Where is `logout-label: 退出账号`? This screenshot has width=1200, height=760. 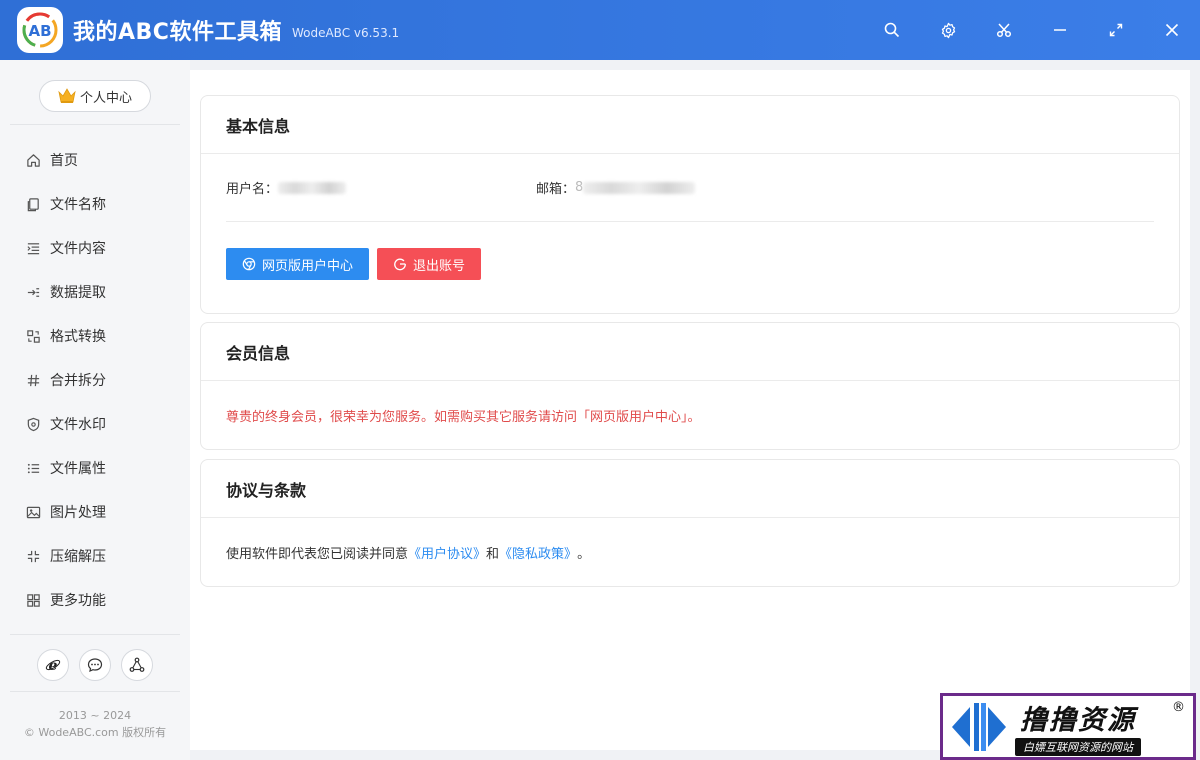 logout-label: 退出账号 is located at coordinates (439, 266).